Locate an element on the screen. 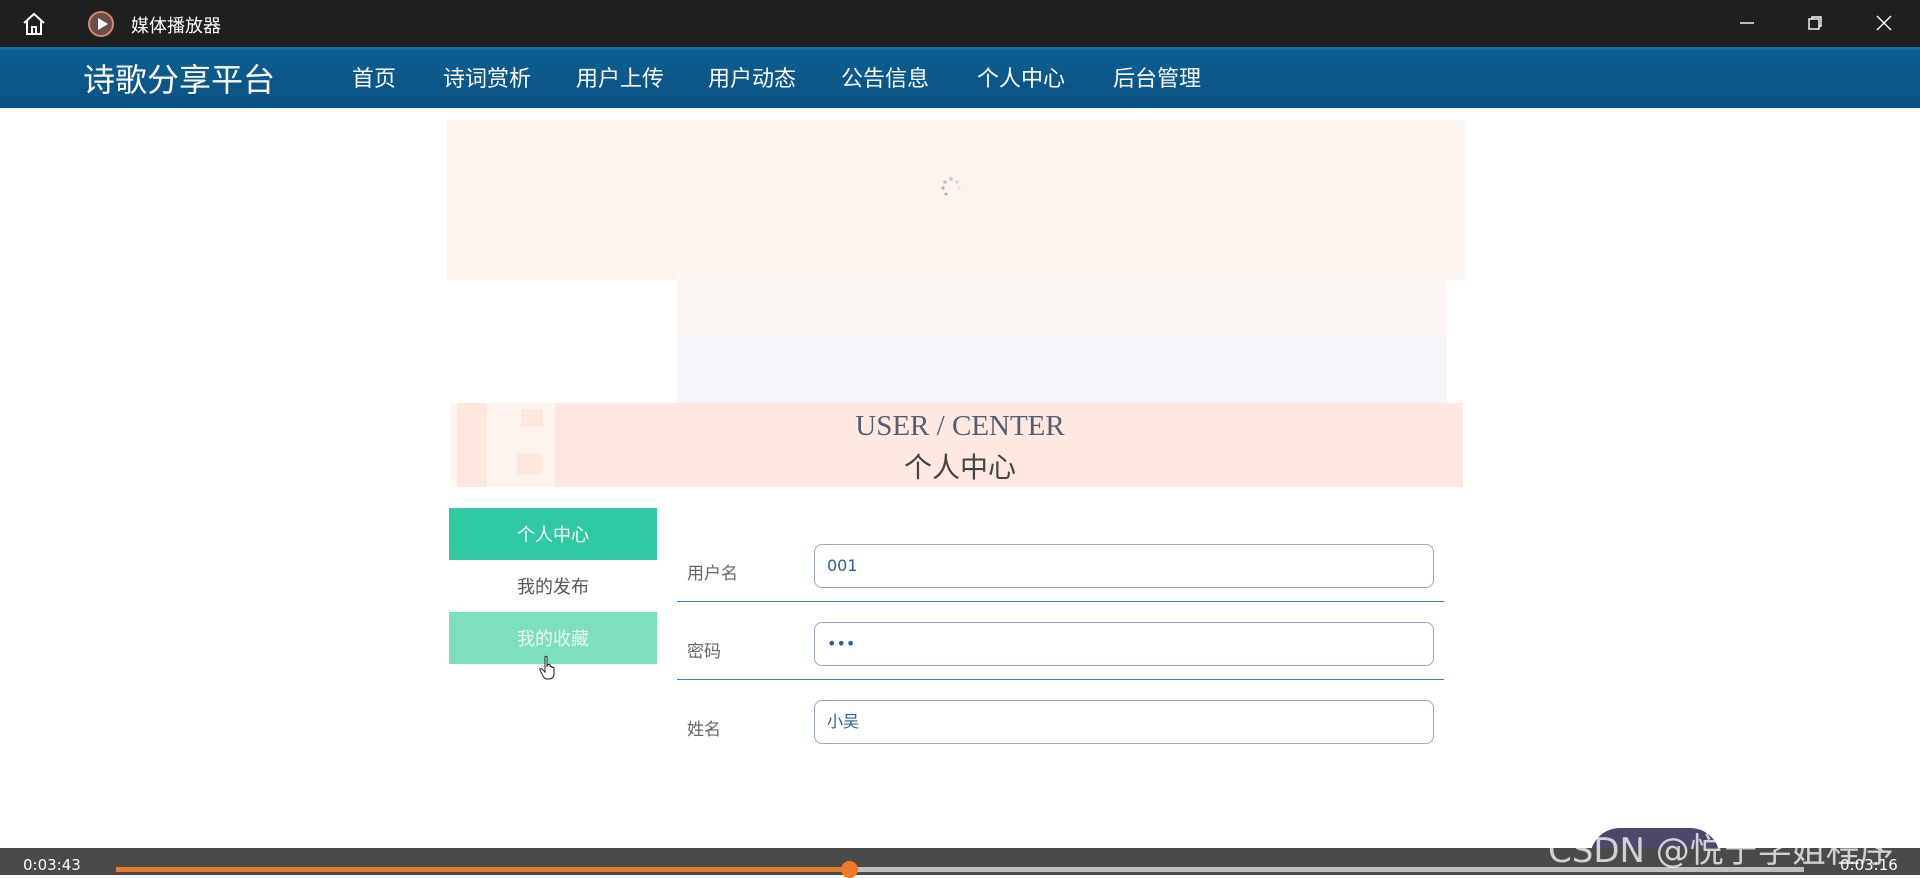  nav-user-activity: 用户动态 is located at coordinates (752, 84).